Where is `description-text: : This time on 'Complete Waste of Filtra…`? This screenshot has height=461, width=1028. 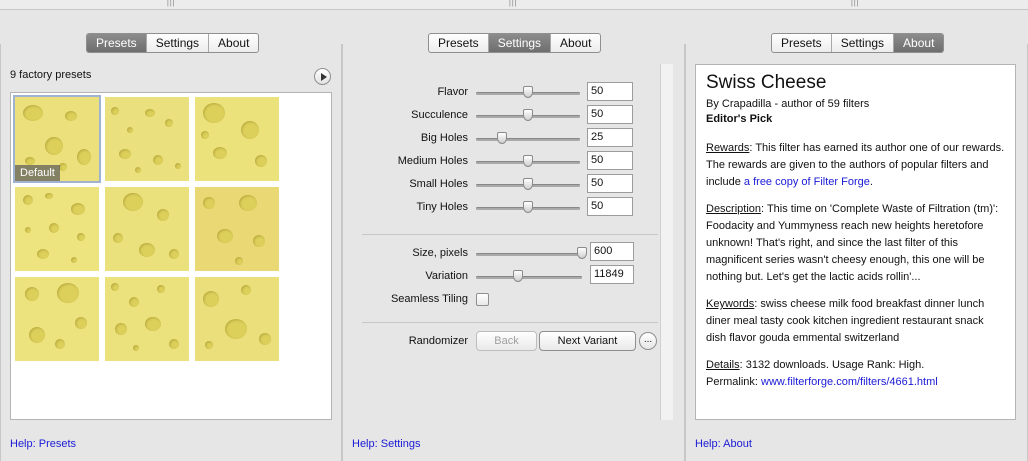
description-text: : This time on 'Complete Waste of Filtra… is located at coordinates (852, 243).